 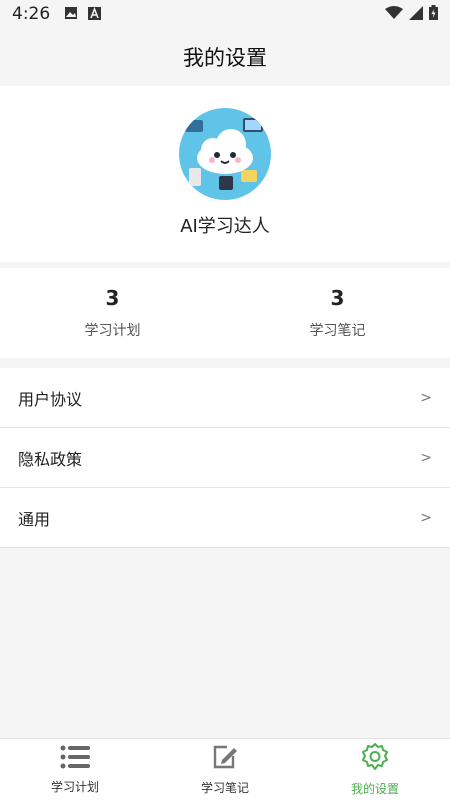 I want to click on avatar, so click(x=225, y=154).